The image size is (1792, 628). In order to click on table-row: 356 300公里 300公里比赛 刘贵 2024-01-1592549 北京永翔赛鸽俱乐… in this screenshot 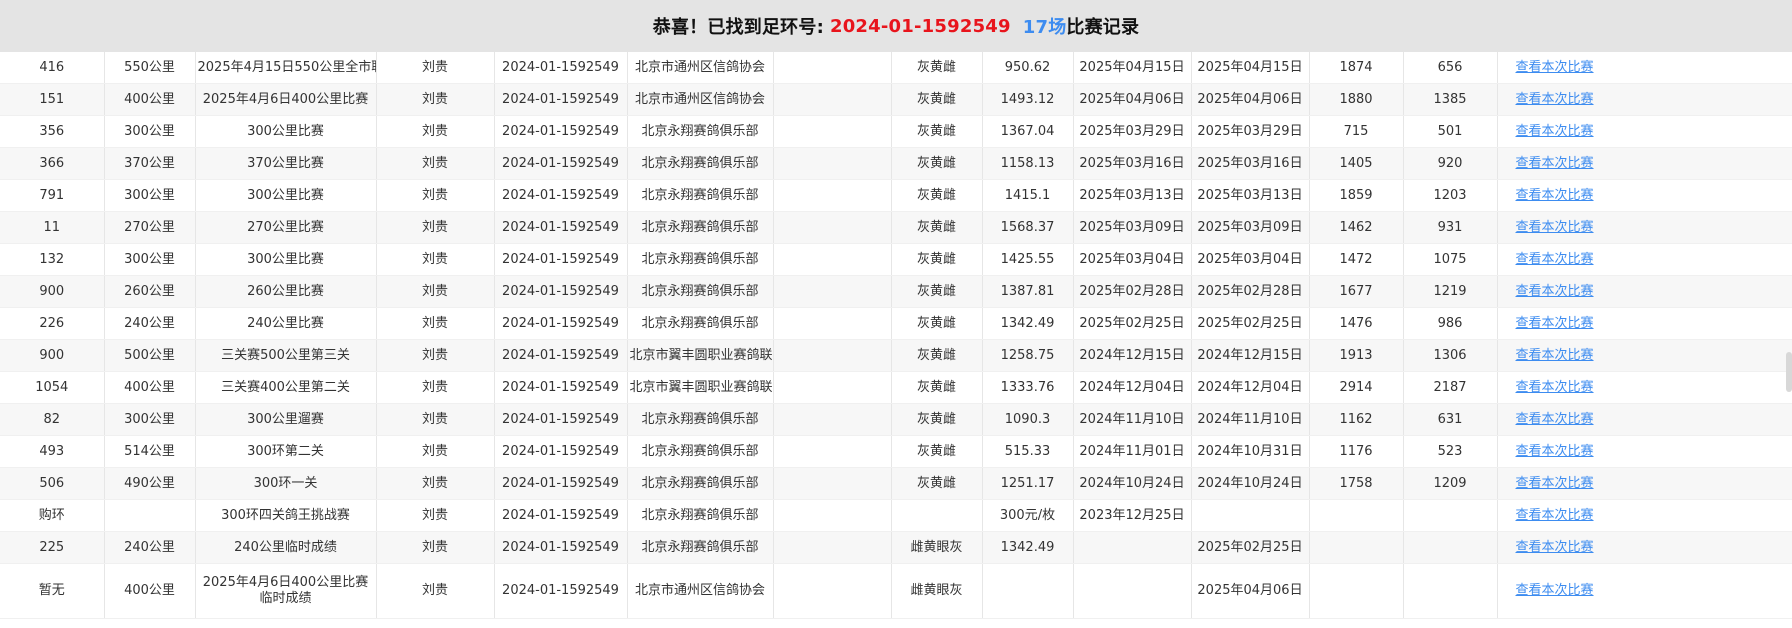, I will do `click(896, 131)`.